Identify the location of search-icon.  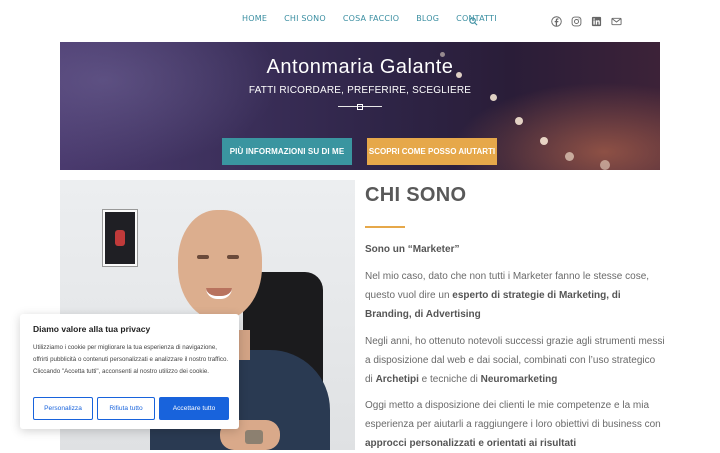
(474, 19).